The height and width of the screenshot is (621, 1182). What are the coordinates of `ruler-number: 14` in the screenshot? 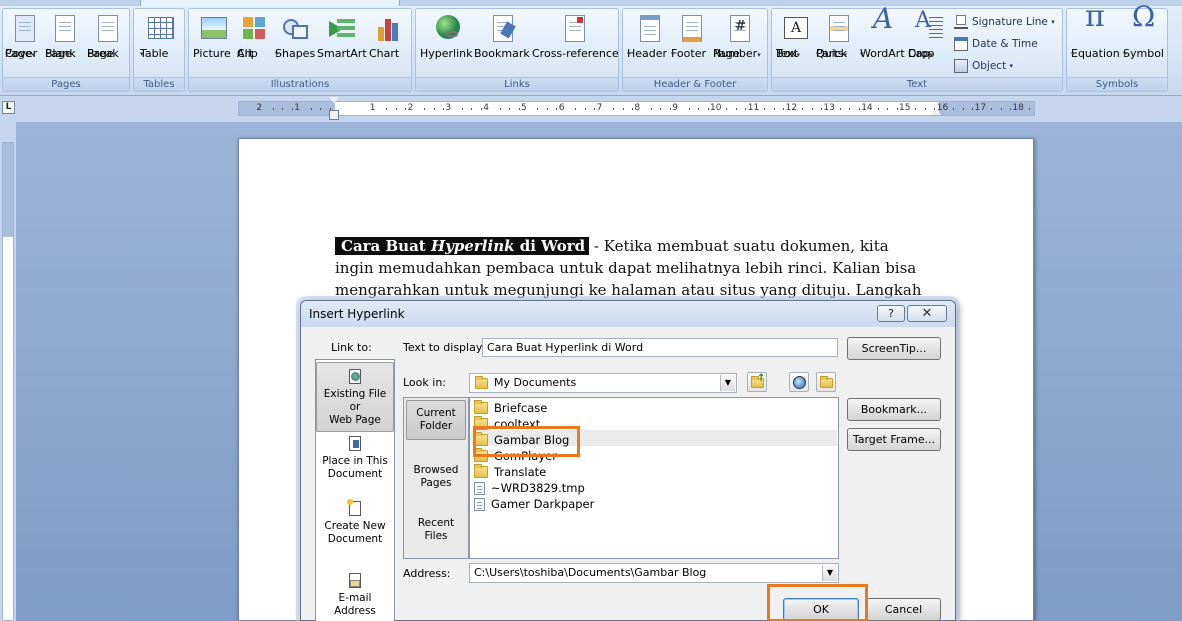 It's located at (867, 108).